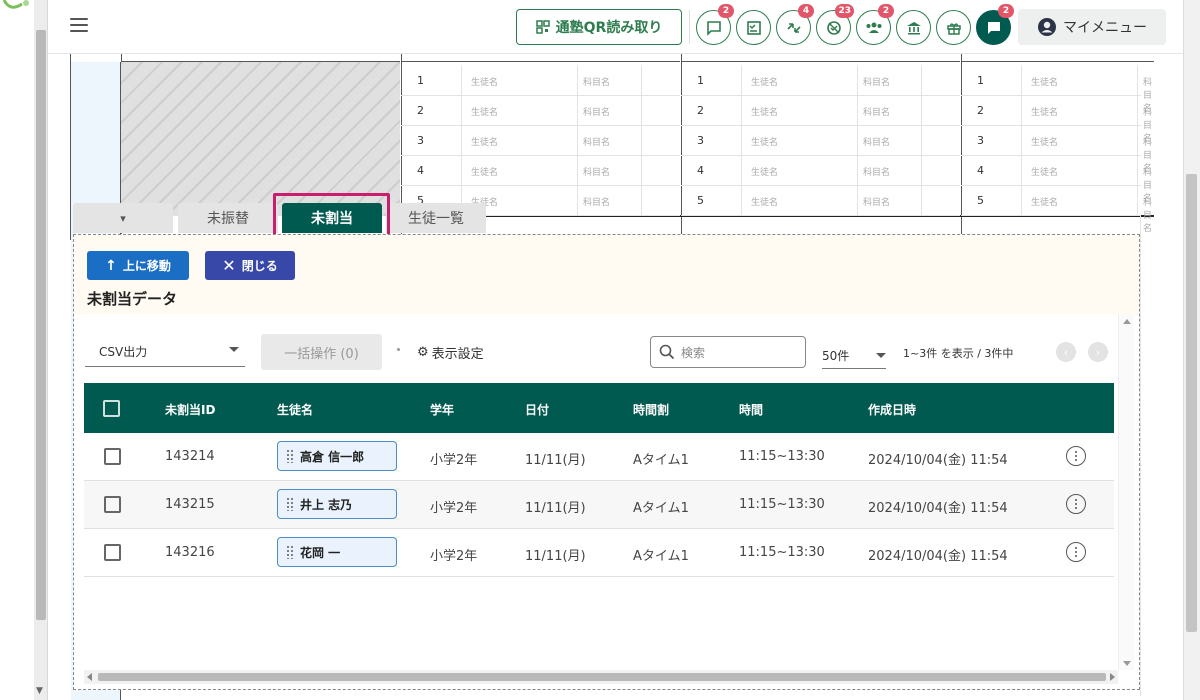 Image resolution: width=1200 pixels, height=700 pixels. I want to click on transfer-button: 4, so click(795, 24).